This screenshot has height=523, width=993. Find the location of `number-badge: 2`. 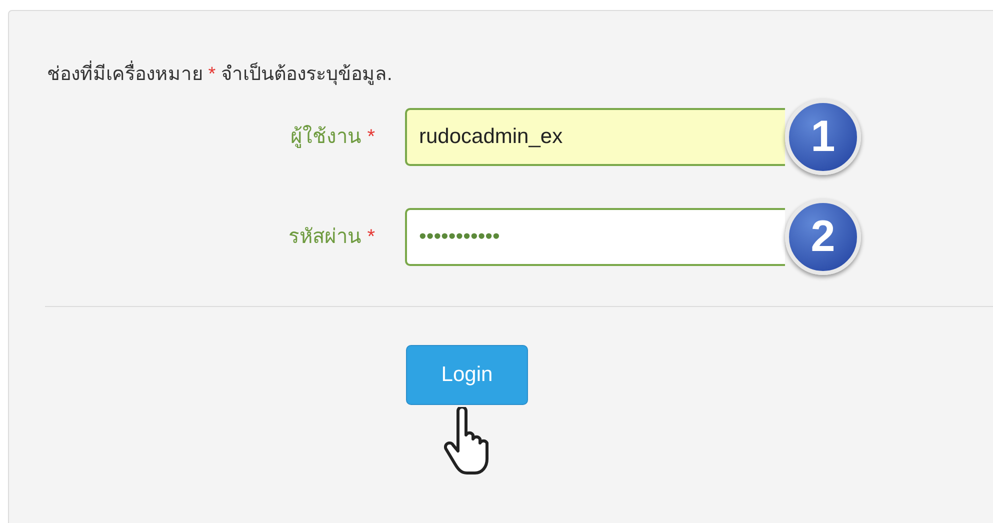

number-badge: 2 is located at coordinates (823, 236).